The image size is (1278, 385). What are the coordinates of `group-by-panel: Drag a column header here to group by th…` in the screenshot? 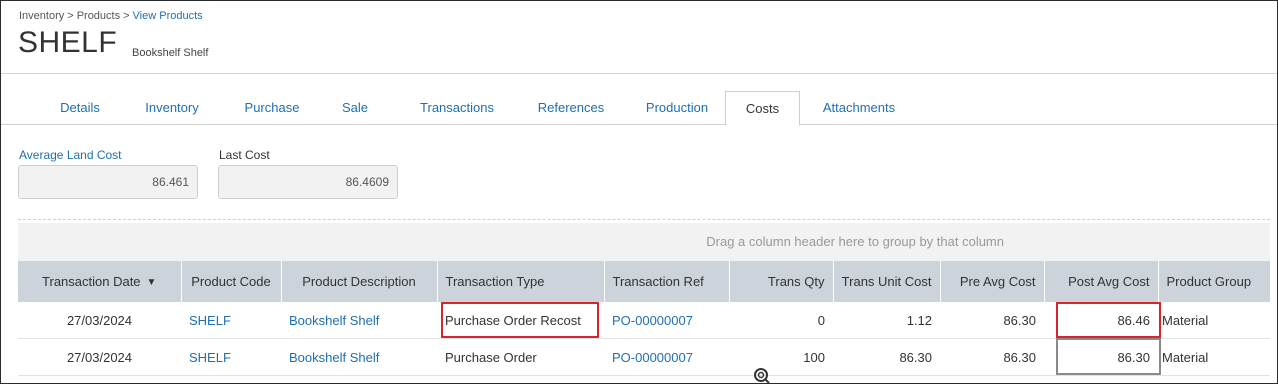 It's located at (644, 242).